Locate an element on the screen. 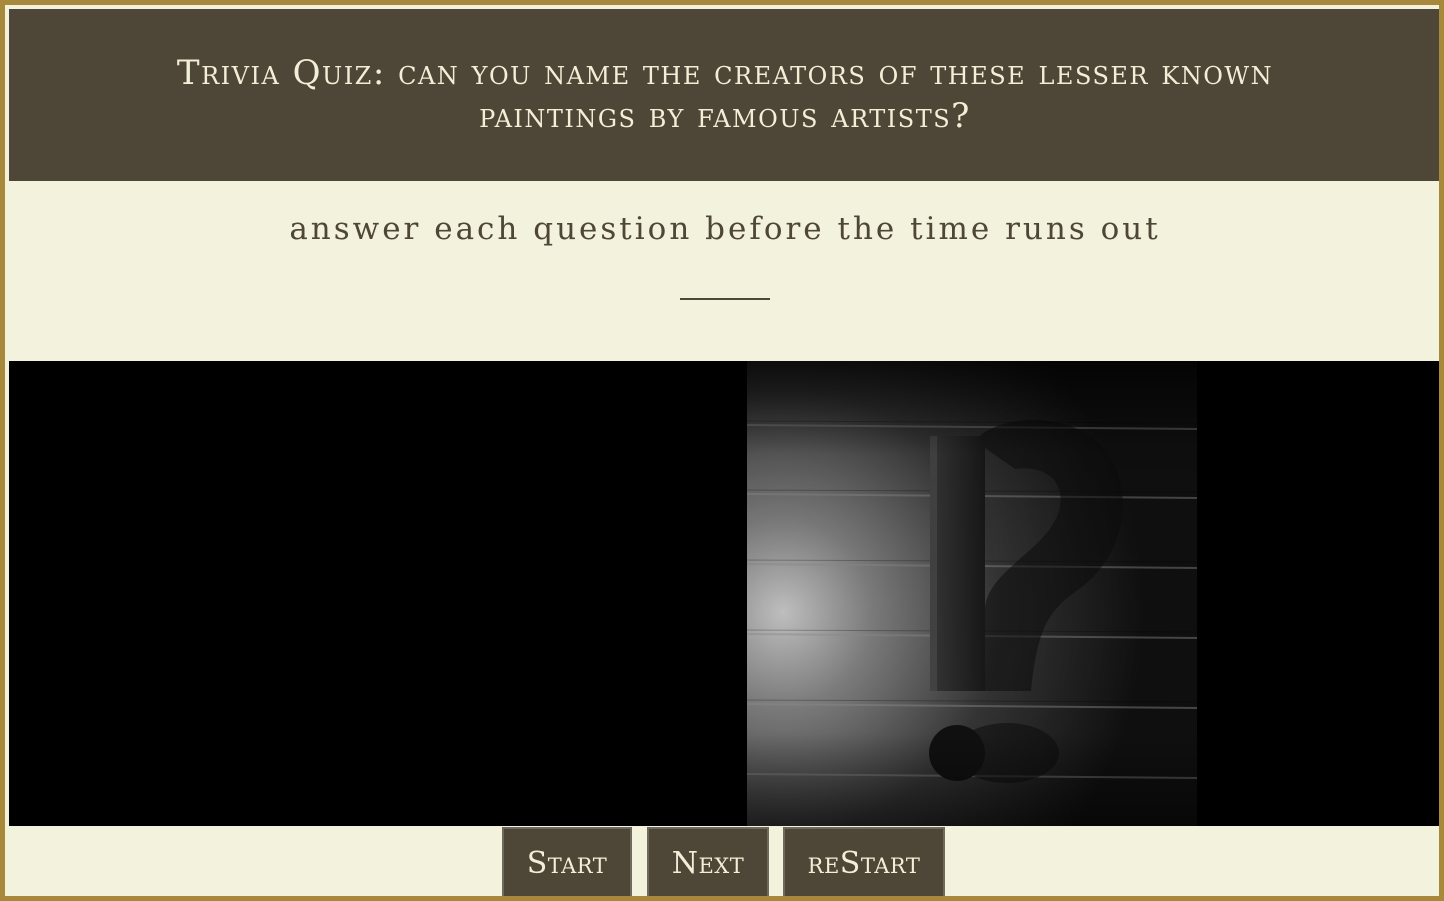 The width and height of the screenshot is (1444, 901). restart-button: reStart is located at coordinates (864, 861).